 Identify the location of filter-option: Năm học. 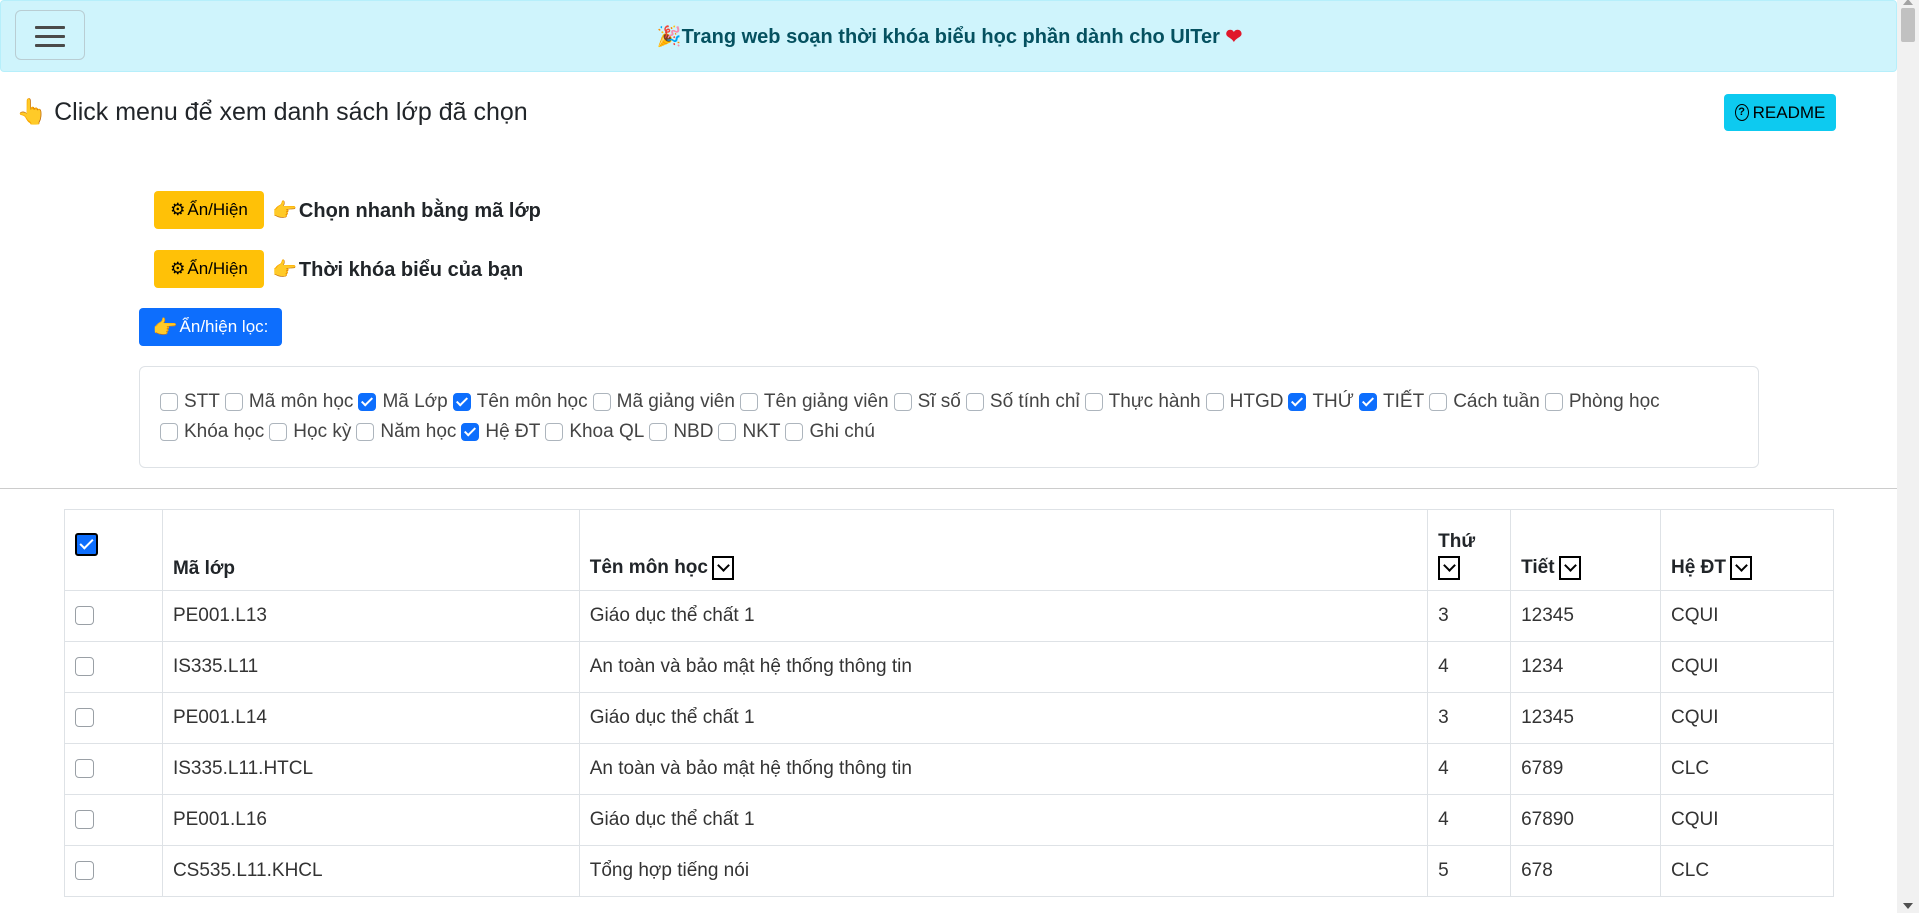
(406, 432).